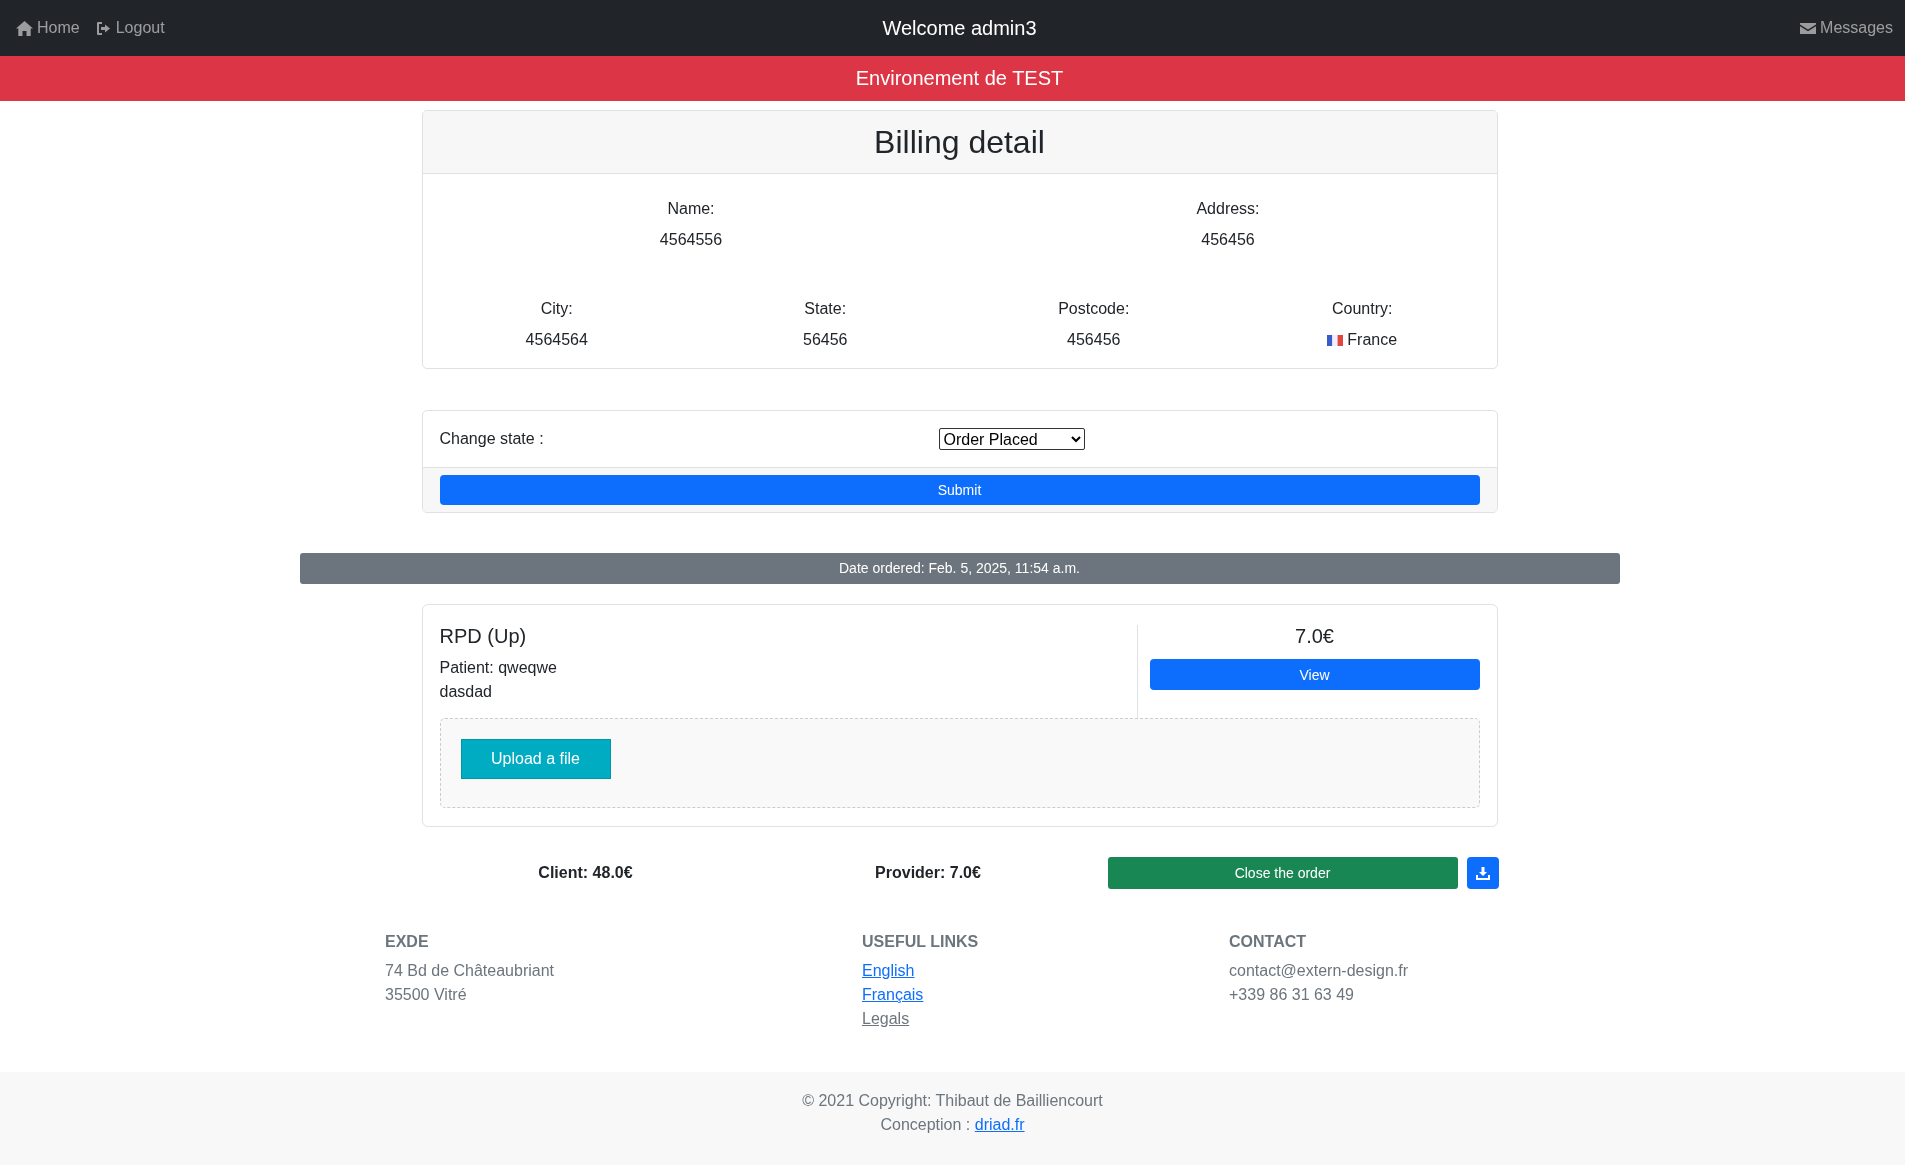 This screenshot has width=1905, height=1165. I want to click on footer-text: 74 Bd de Châteaubriant, so click(470, 971).